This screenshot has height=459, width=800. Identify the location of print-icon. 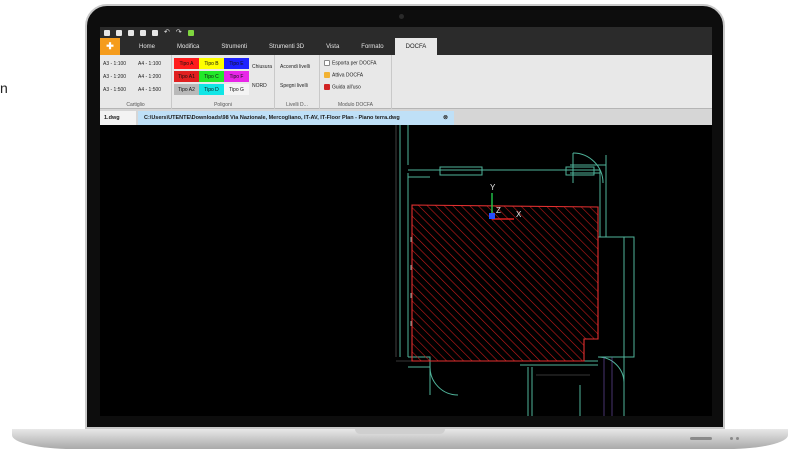
(155, 32).